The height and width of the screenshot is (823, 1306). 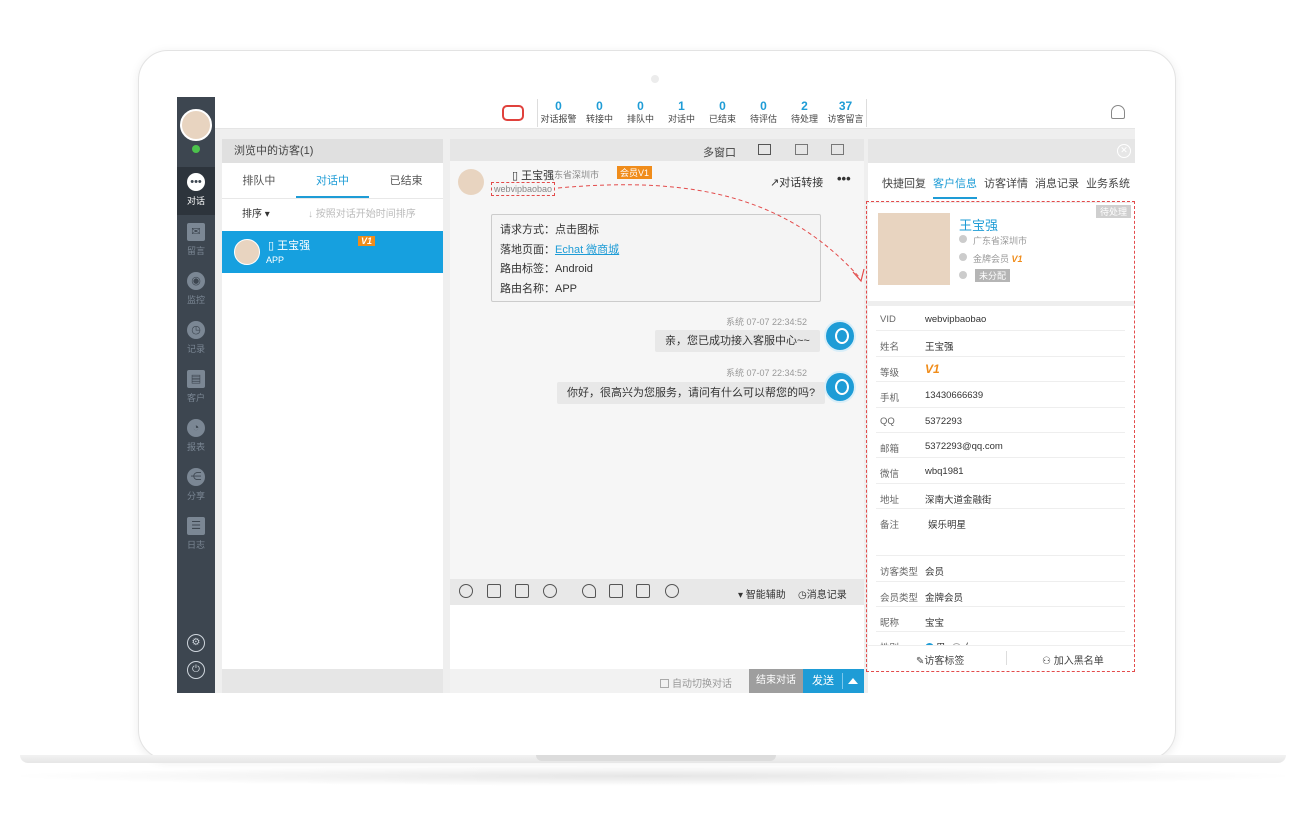 I want to click on location-pin-icon, so click(x=963, y=239).